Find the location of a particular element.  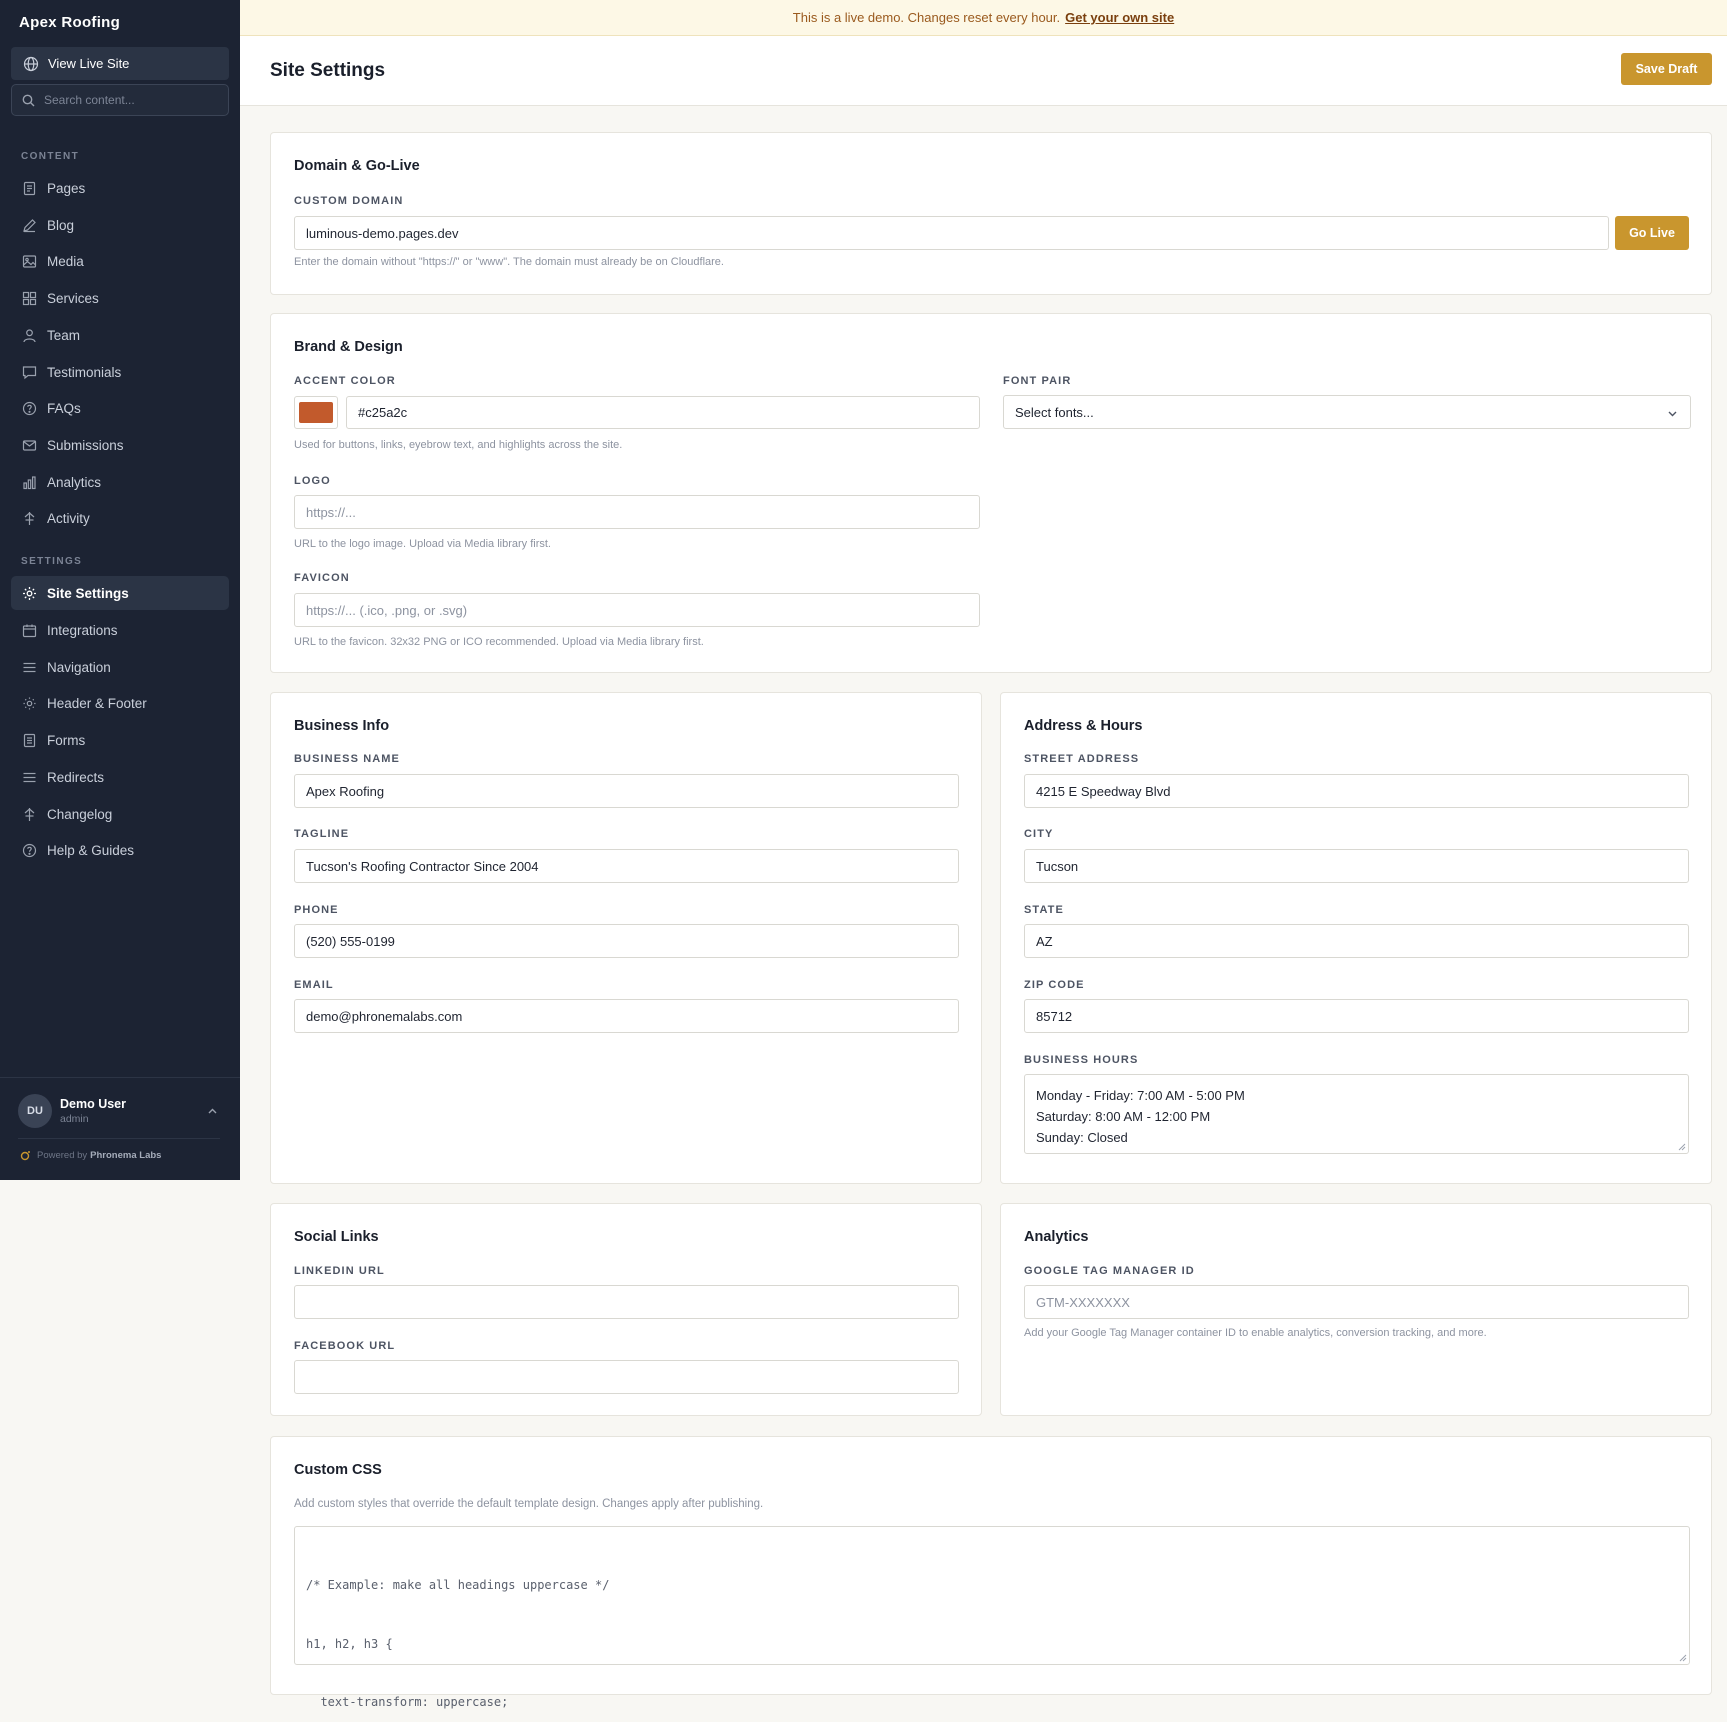

sidebar-item-activity: Activity is located at coordinates (120, 518).